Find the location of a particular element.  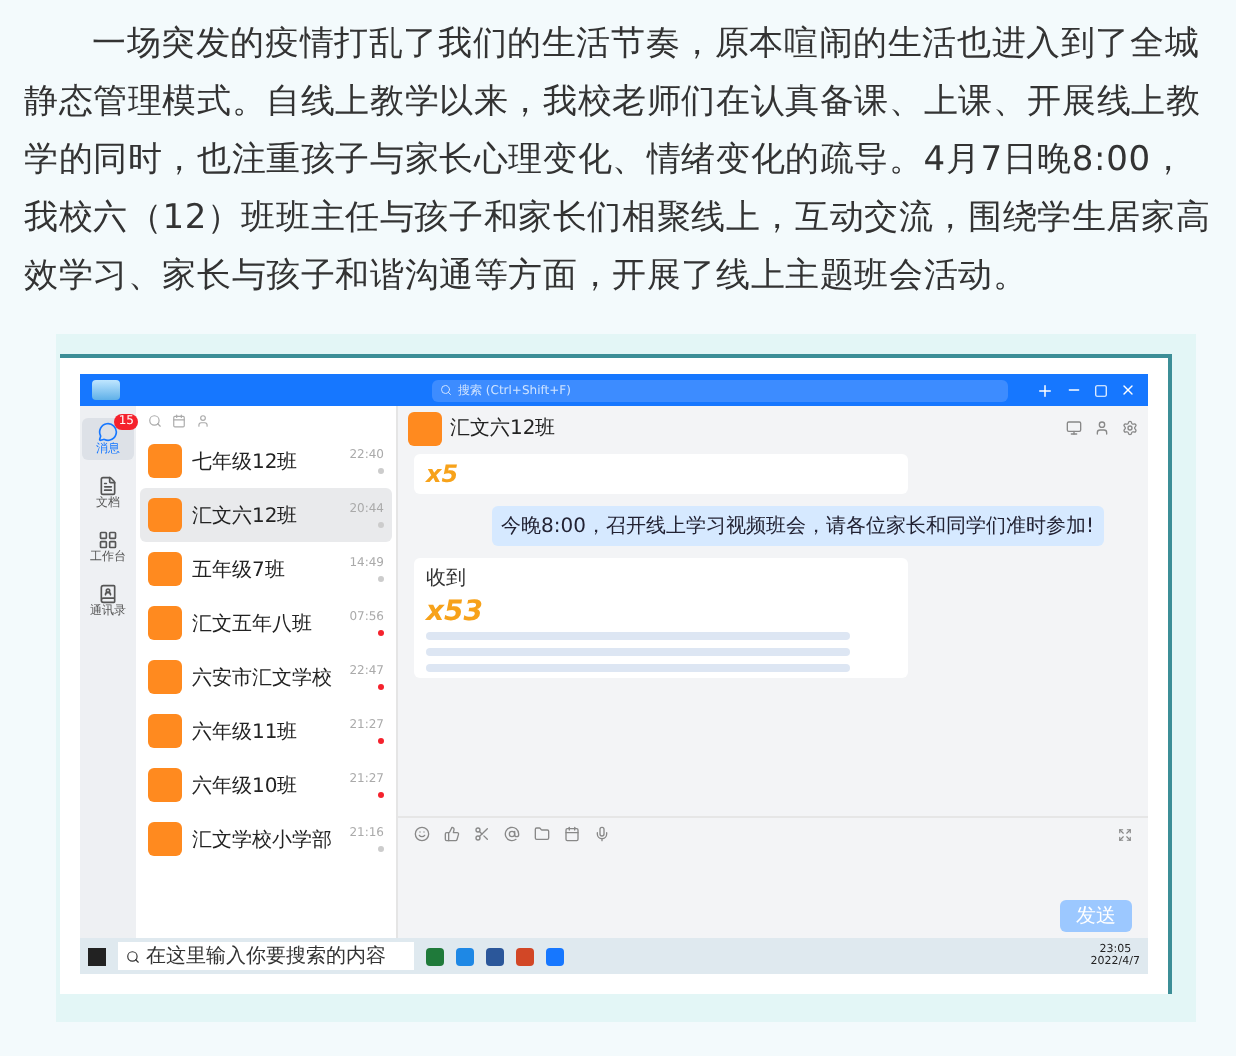

mic-icon is located at coordinates (602, 834).